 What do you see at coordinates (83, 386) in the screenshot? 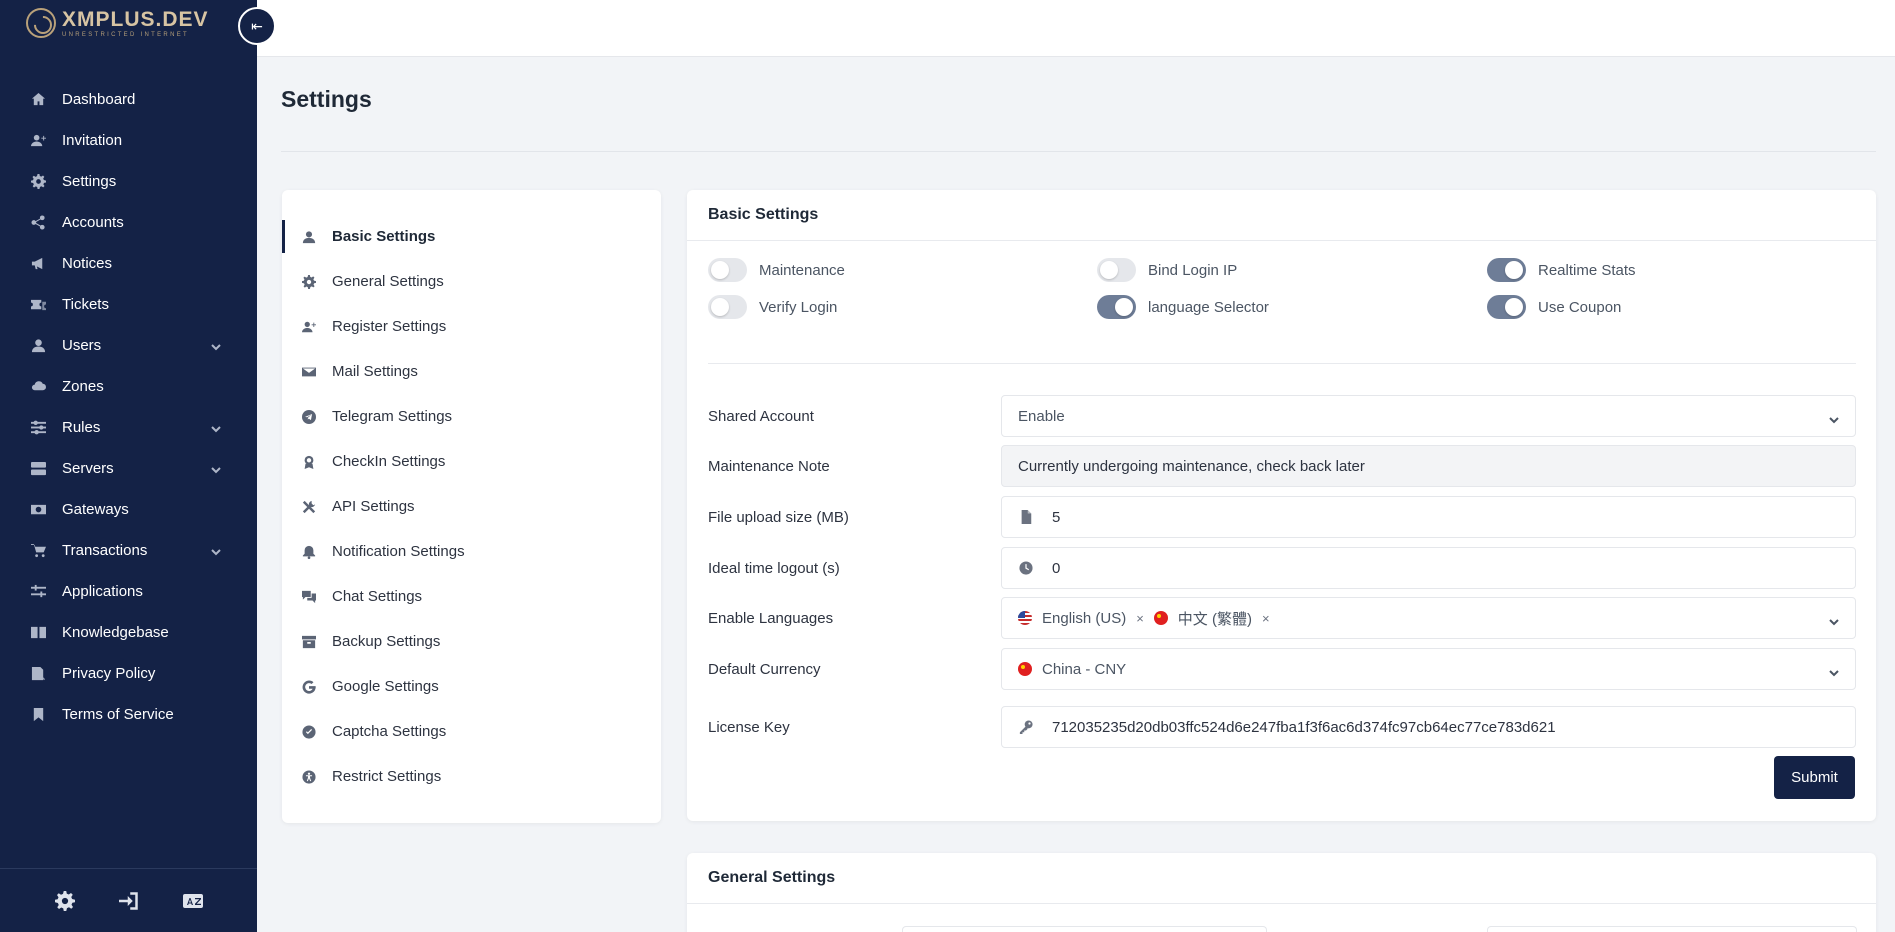
I see `sidebar-item-label: Zones` at bounding box center [83, 386].